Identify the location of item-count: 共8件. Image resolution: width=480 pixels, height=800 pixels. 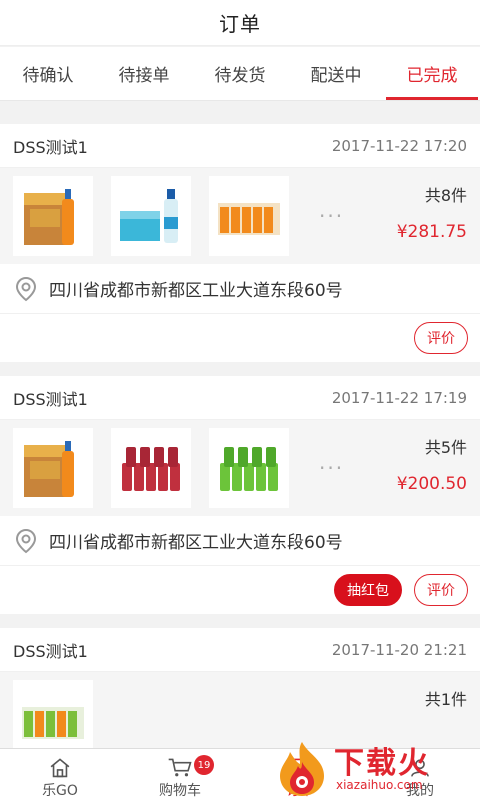
(445, 195).